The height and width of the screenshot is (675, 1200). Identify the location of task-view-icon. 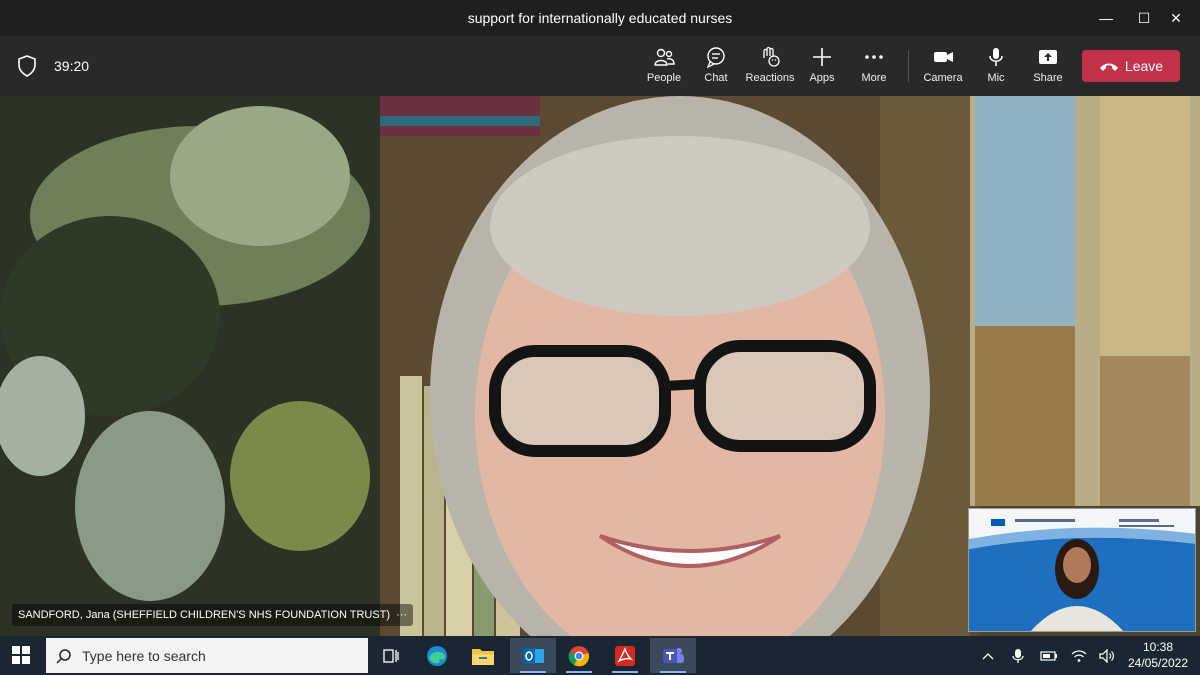
(391, 655).